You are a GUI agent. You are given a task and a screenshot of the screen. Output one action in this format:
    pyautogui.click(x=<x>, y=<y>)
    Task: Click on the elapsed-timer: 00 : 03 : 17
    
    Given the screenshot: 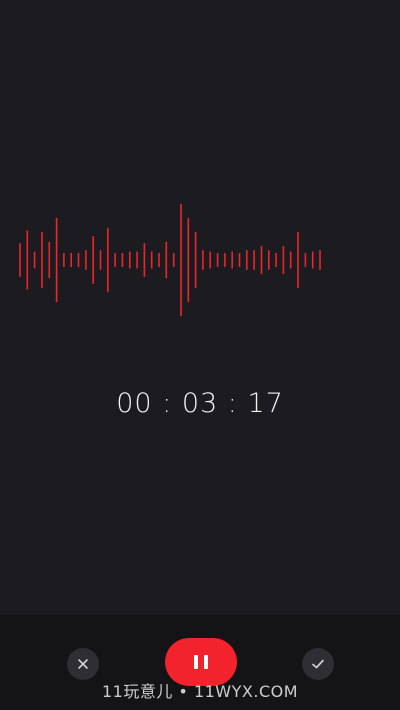 What is the action you would take?
    pyautogui.click(x=200, y=403)
    